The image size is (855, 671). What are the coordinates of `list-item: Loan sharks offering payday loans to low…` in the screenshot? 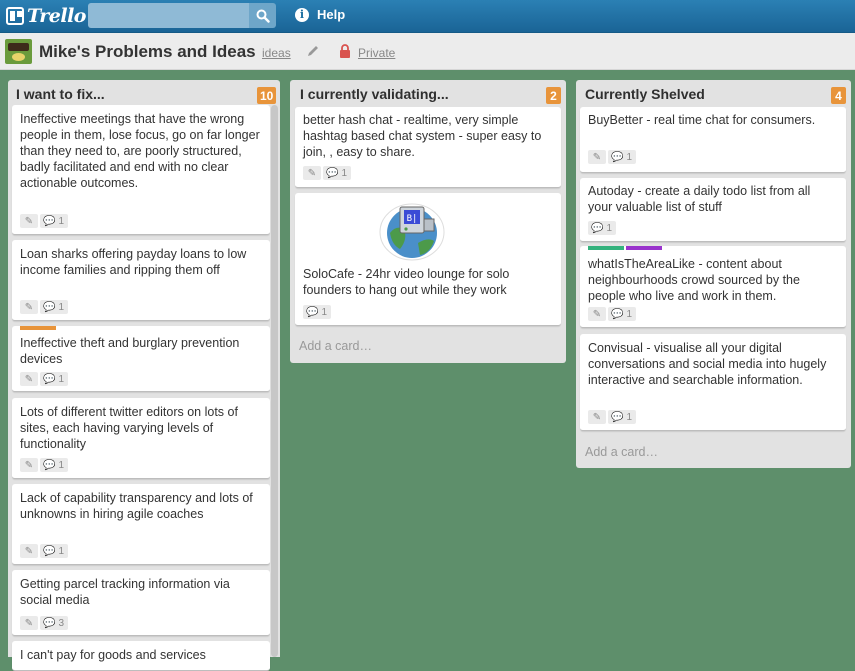 It's located at (141, 280).